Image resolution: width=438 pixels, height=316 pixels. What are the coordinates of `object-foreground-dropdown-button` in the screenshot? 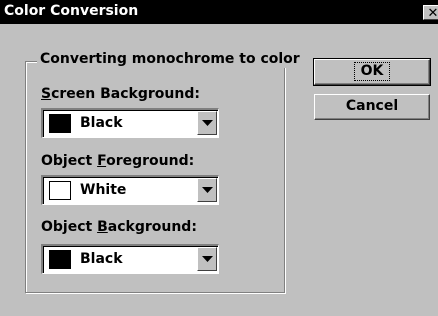 It's located at (207, 190).